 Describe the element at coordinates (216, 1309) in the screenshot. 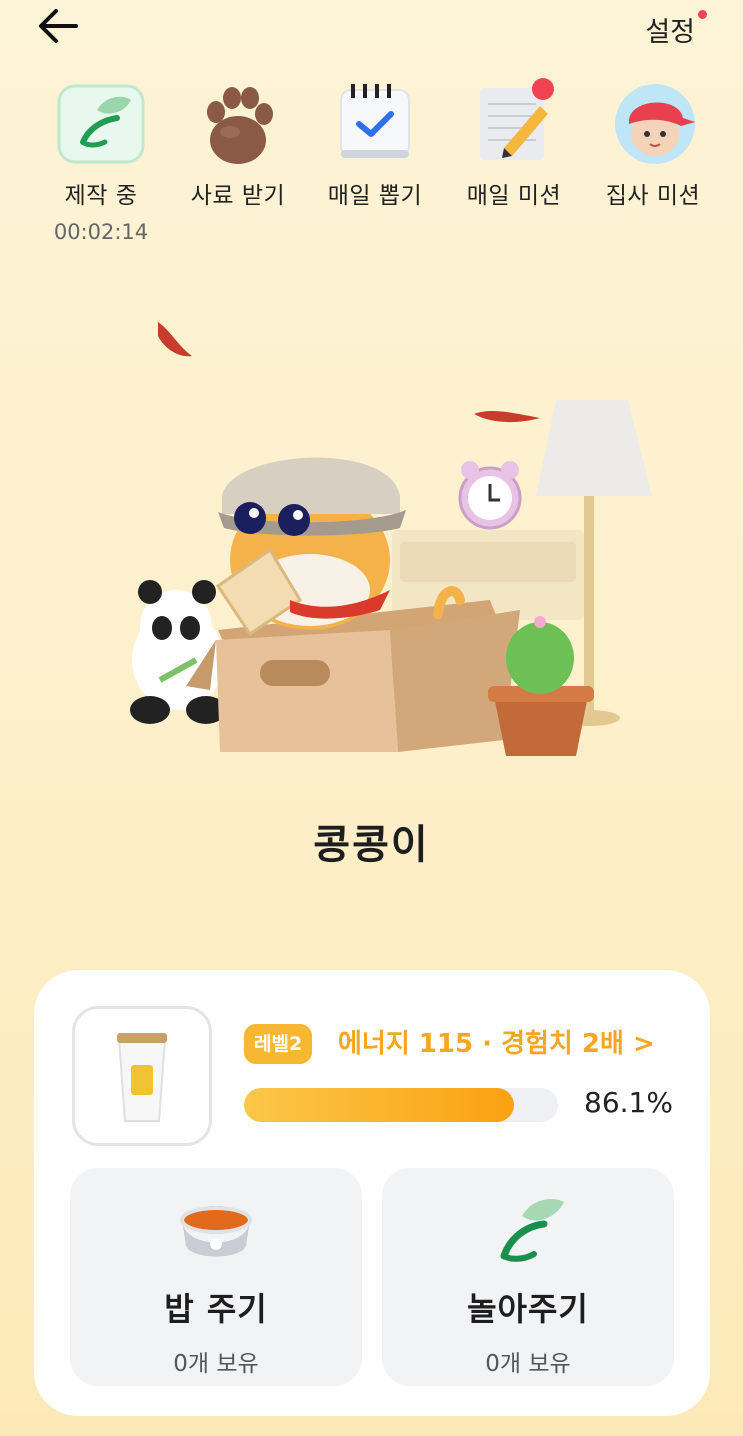

I see `feed-title: 밥 주기` at that location.